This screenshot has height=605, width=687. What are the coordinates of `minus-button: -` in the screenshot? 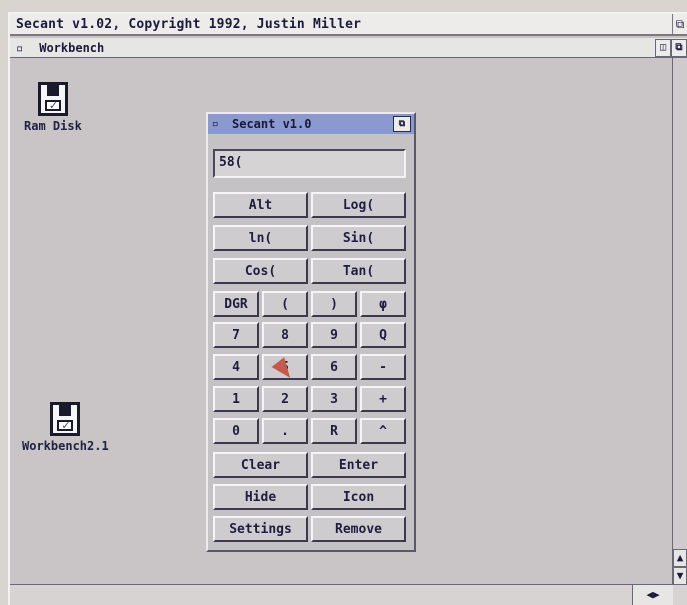 It's located at (383, 367).